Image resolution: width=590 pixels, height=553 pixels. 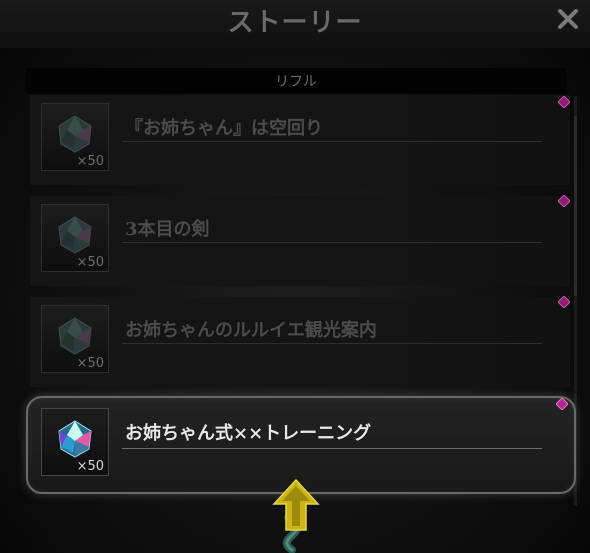 I want to click on character-name-header: リフル, so click(x=296, y=81).